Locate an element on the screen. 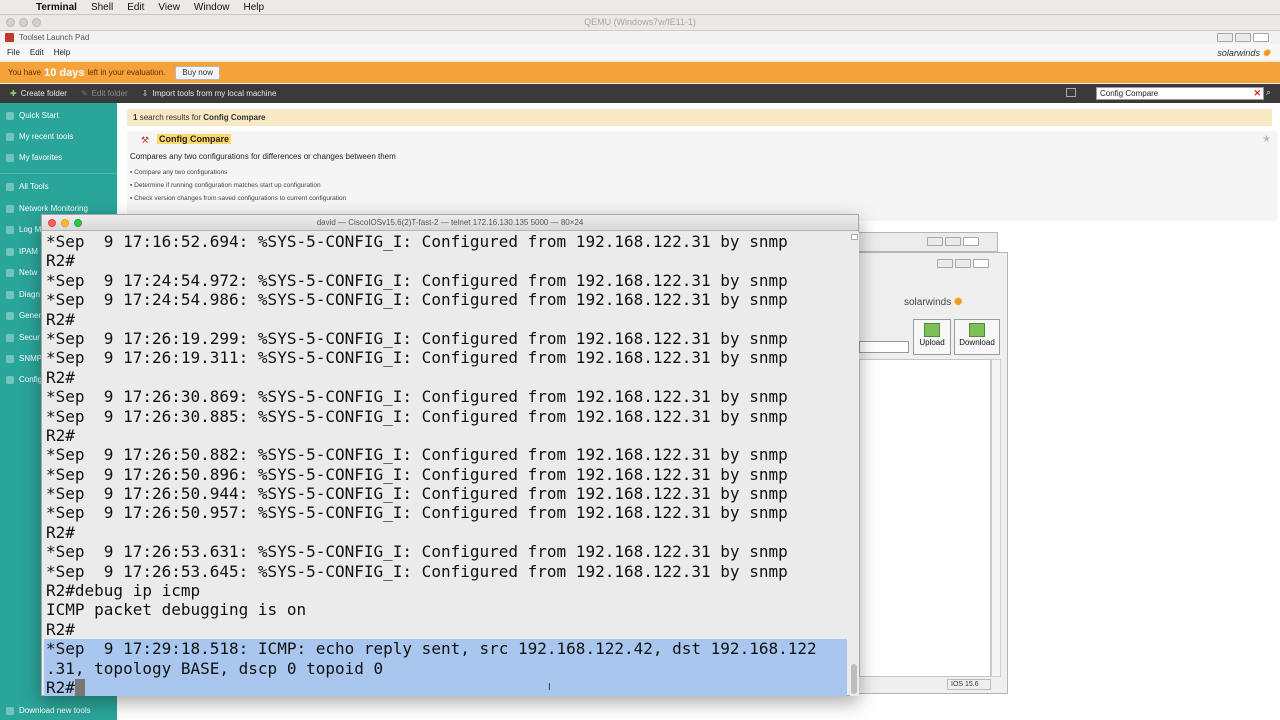 This screenshot has height=720, width=1280. sidebar-item-quick-start: Quick Start is located at coordinates (32, 115).